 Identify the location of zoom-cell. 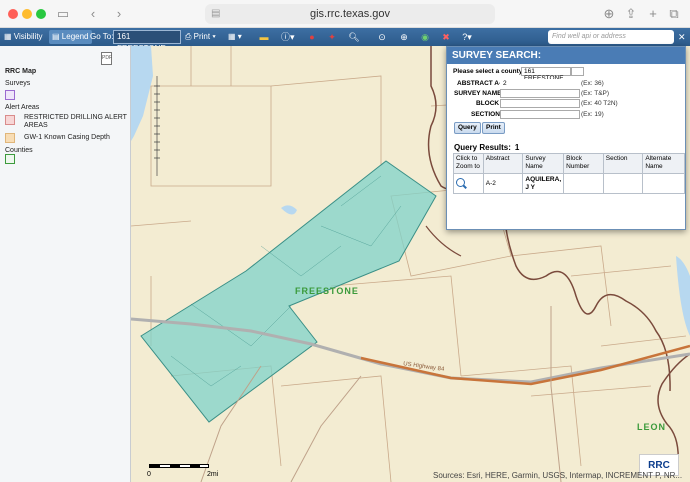
(468, 183).